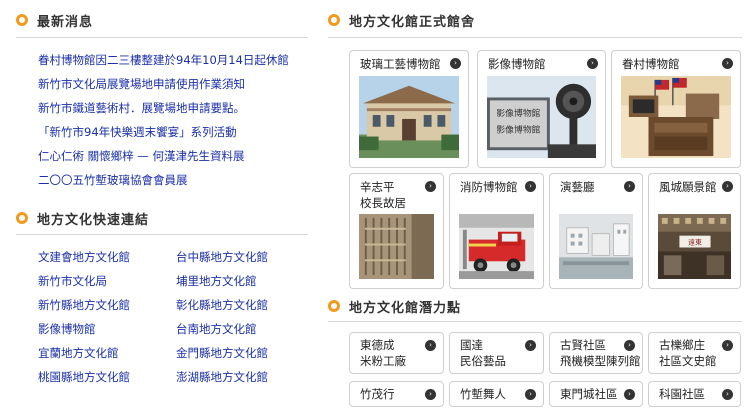  I want to click on wind-city-photo: 遠東, so click(694, 246).